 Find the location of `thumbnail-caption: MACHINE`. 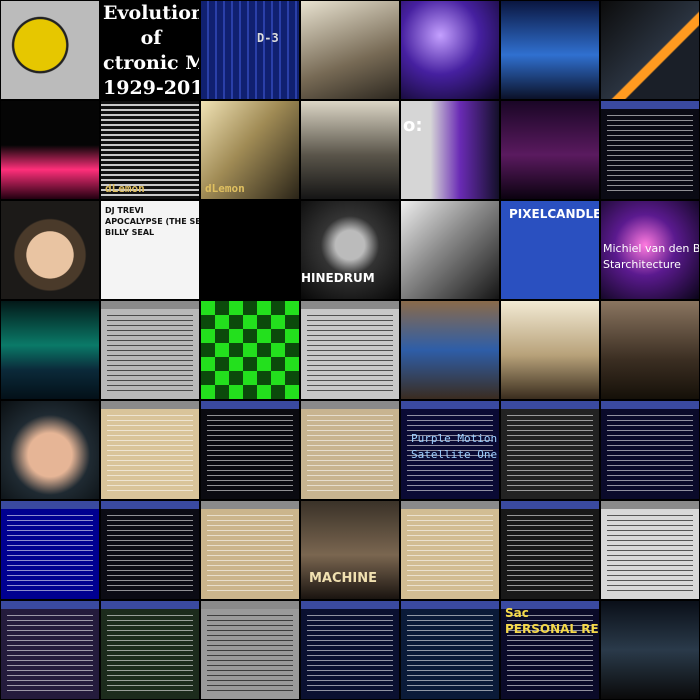

thumbnail-caption: MACHINE is located at coordinates (343, 578).